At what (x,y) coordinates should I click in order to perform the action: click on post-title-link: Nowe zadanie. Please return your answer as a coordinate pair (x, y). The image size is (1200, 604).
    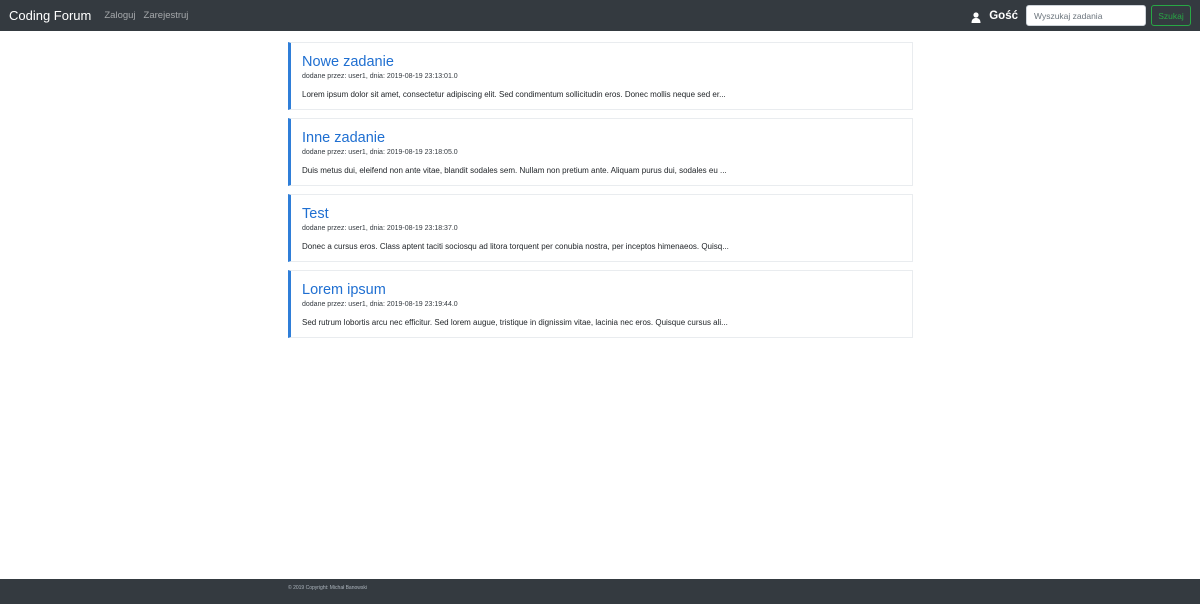
    Looking at the image, I should click on (601, 62).